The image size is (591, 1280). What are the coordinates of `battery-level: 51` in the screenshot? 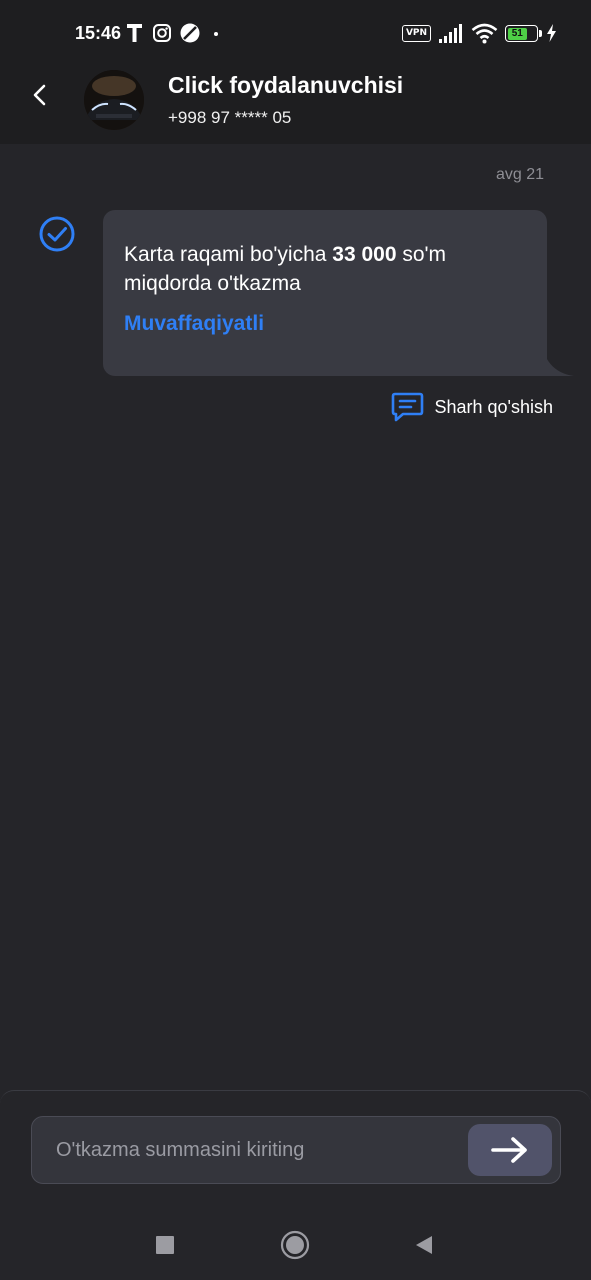 It's located at (517, 33).